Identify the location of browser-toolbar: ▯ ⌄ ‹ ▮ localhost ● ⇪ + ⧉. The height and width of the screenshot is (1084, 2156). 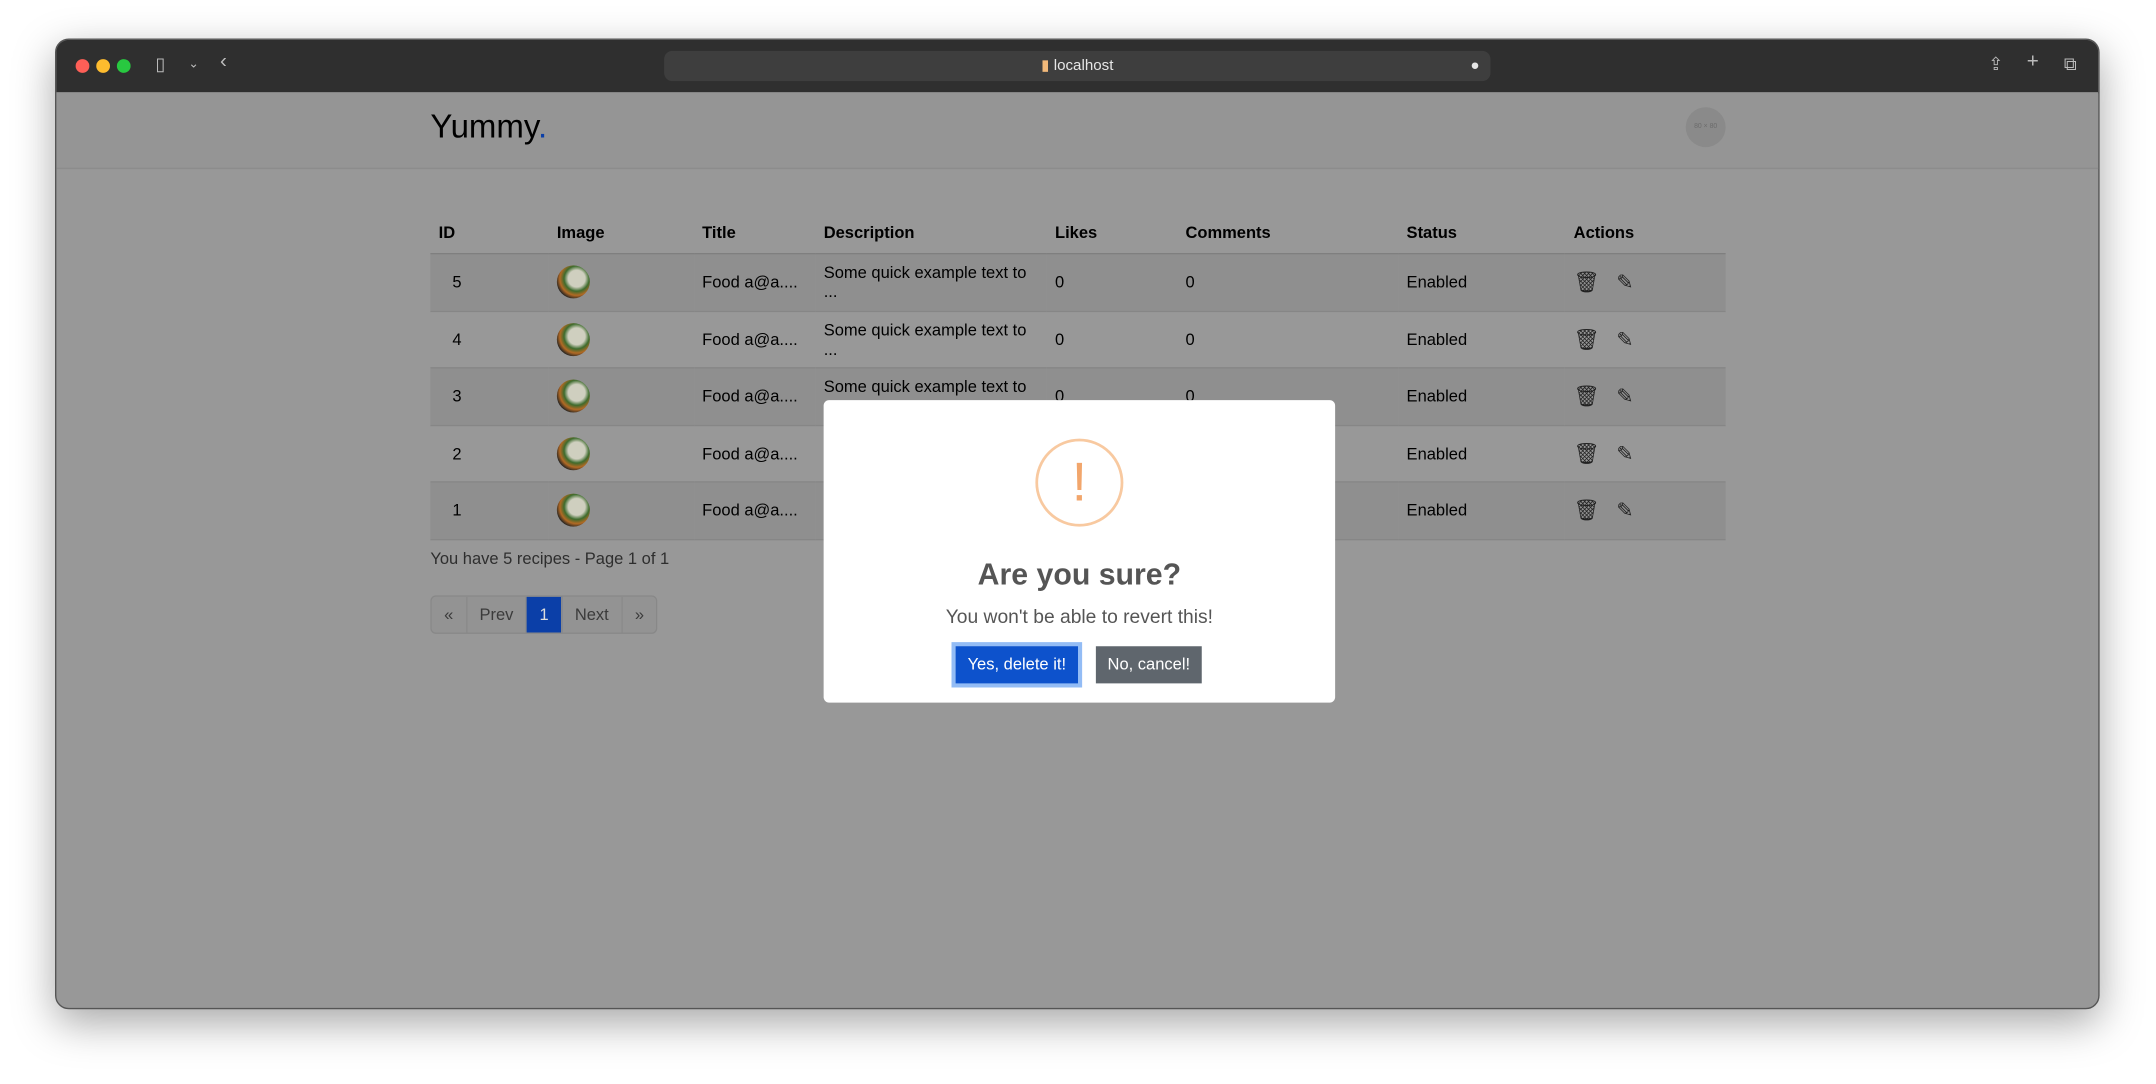
(1077, 66).